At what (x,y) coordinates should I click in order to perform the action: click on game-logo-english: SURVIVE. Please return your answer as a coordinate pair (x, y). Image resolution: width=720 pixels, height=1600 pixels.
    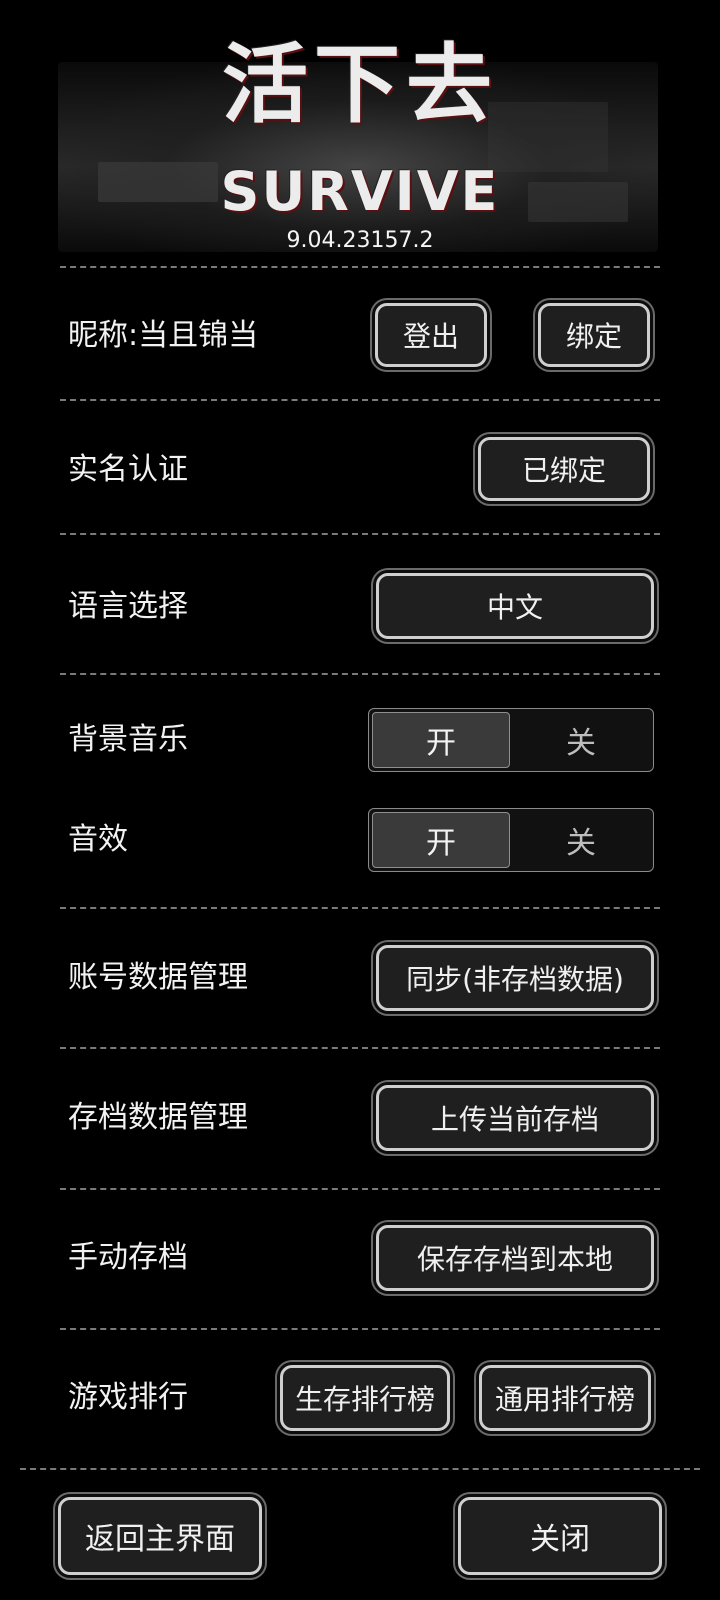
    Looking at the image, I should click on (360, 191).